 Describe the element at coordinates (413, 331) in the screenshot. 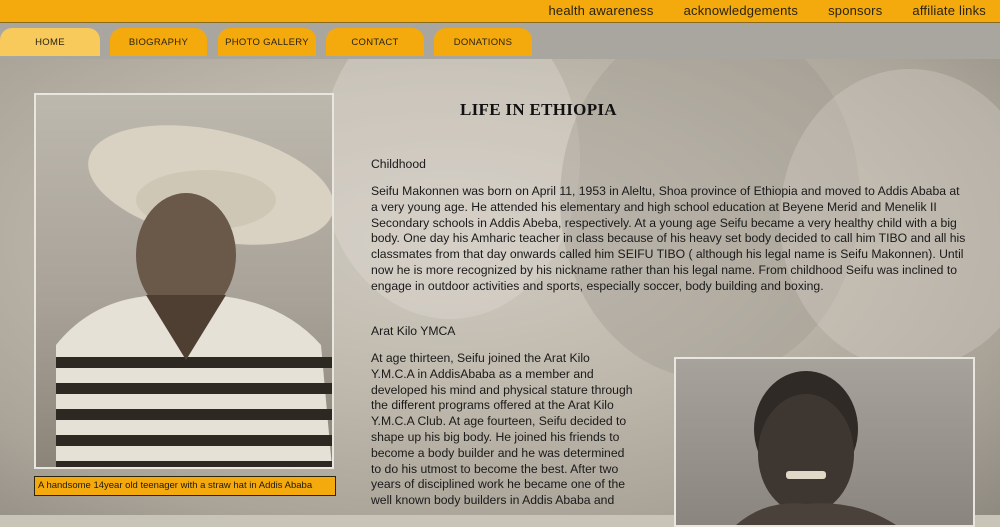

I see `section-title-ymca: Arat Kilo YMCA` at that location.